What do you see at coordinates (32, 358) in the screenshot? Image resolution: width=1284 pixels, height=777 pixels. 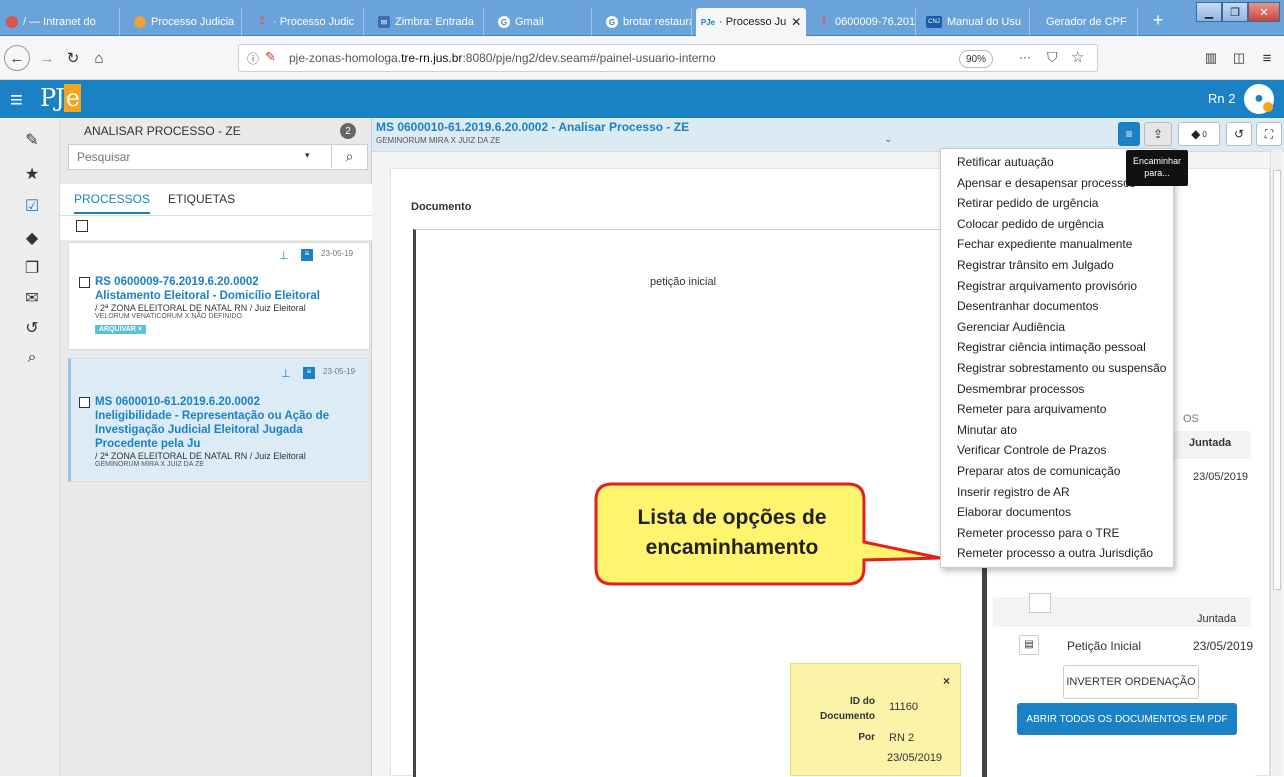 I see `search-icon: ⌕` at bounding box center [32, 358].